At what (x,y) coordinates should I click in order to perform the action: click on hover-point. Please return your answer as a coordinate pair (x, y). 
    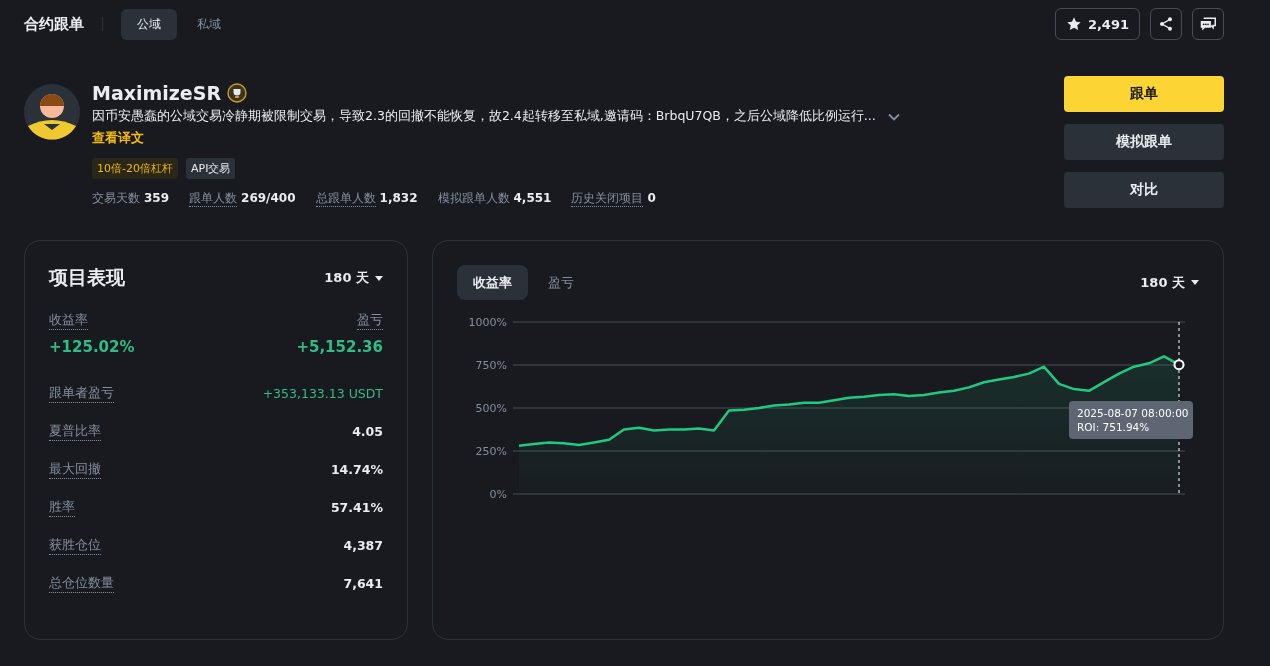
    Looking at the image, I should click on (1179, 365).